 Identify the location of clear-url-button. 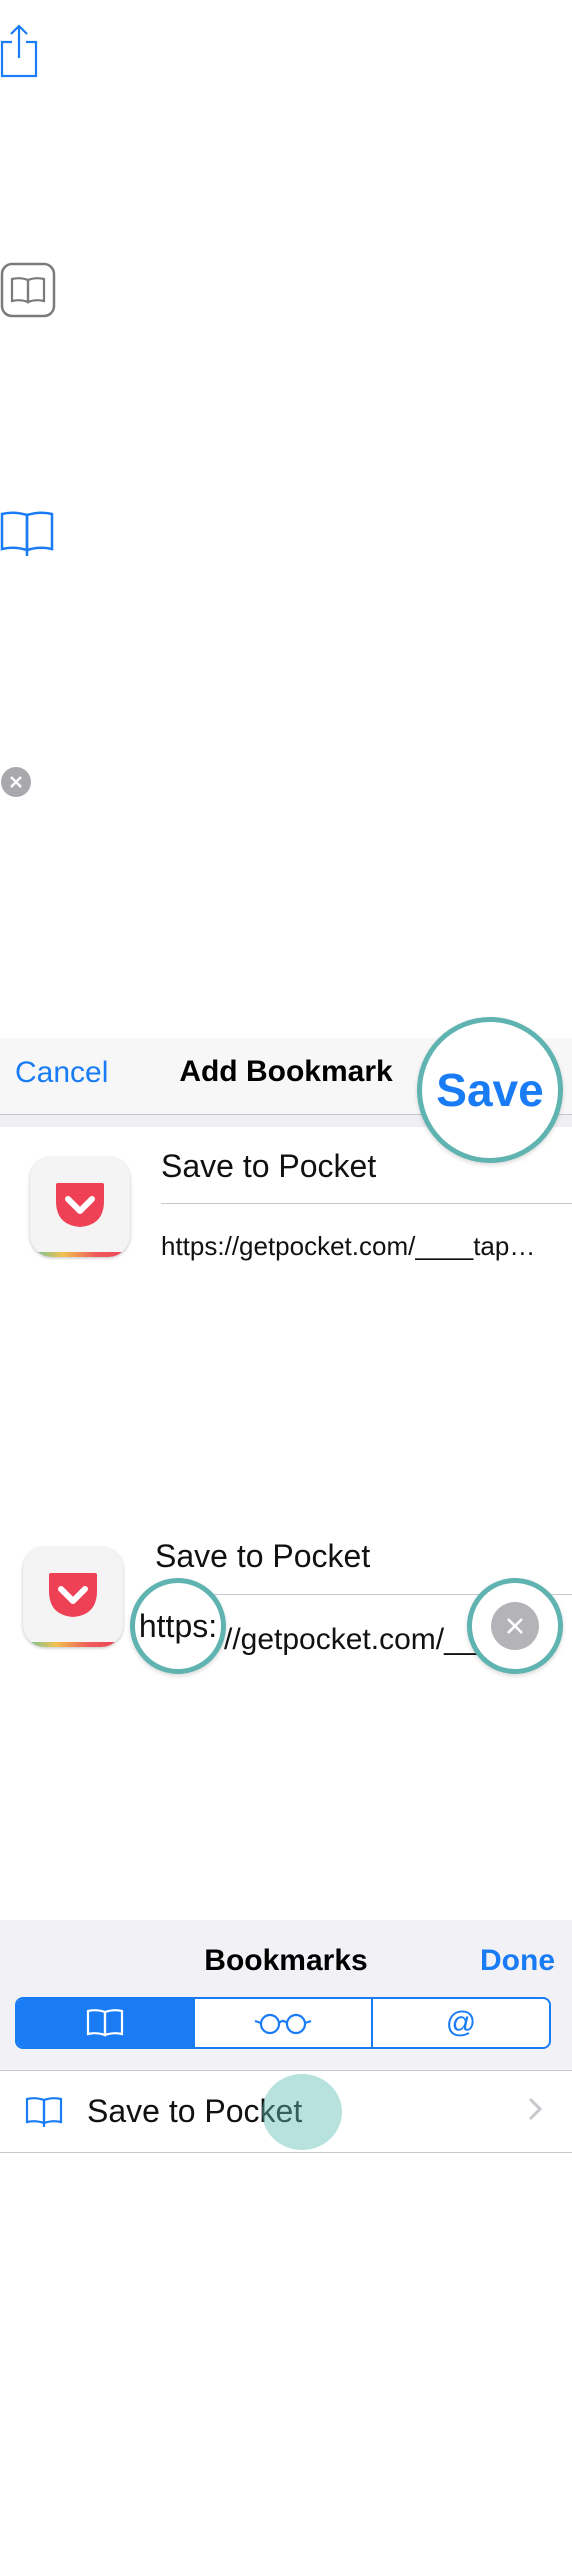
(515, 1626).